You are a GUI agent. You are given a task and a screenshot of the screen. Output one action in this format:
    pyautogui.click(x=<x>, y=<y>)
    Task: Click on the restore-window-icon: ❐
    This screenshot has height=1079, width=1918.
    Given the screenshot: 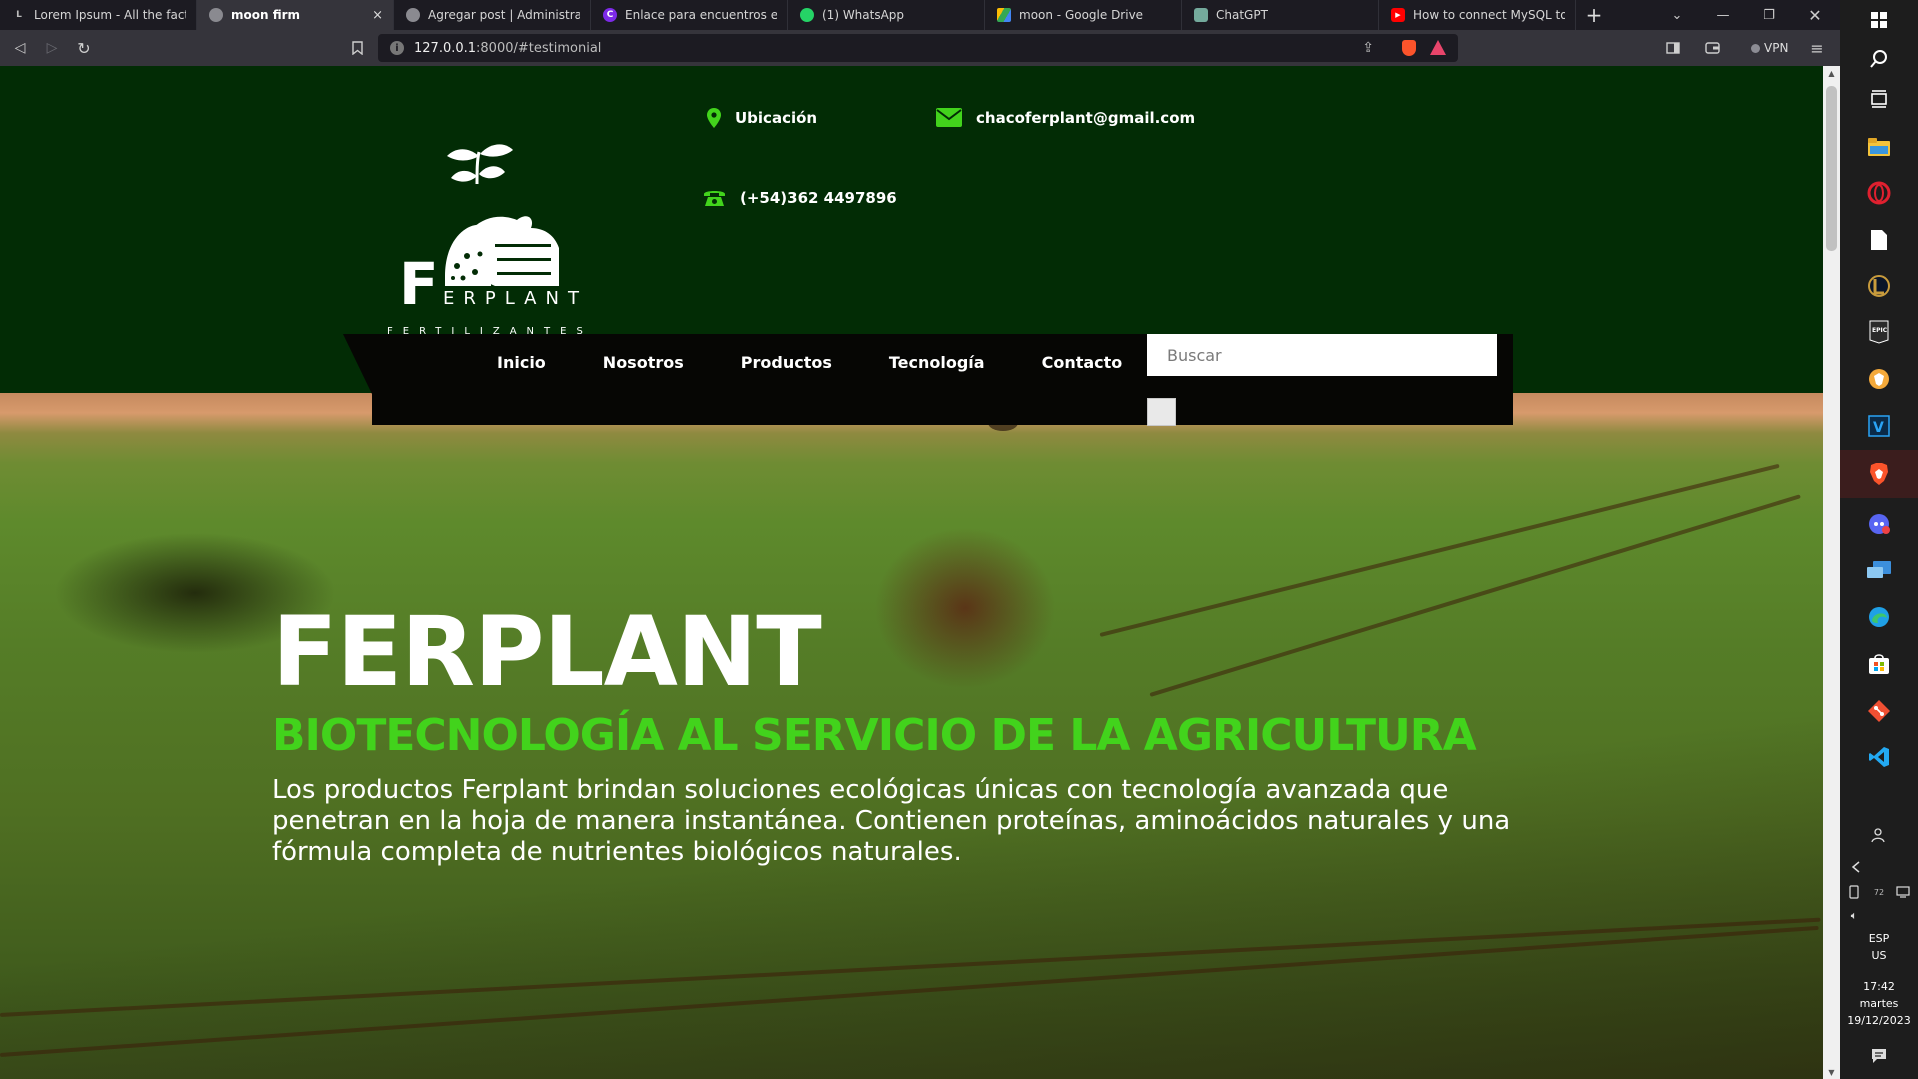 What is the action you would take?
    pyautogui.click(x=1769, y=15)
    